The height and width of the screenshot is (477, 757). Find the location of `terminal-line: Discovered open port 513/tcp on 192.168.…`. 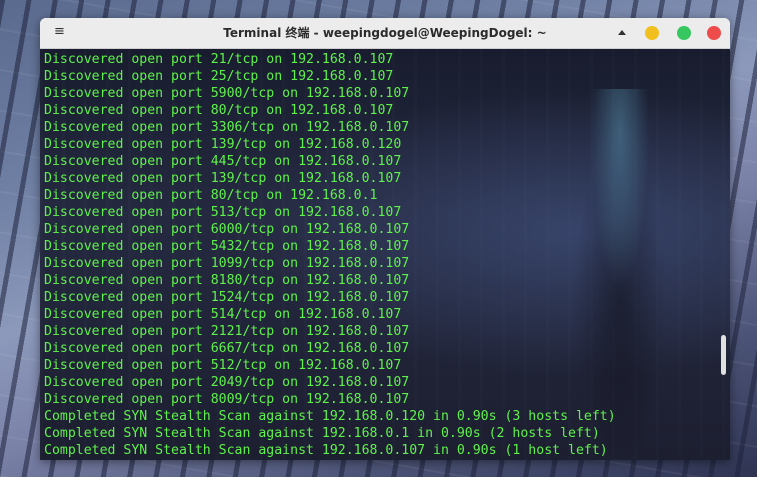

terminal-line: Discovered open port 513/tcp on 192.168.… is located at coordinates (223, 212).